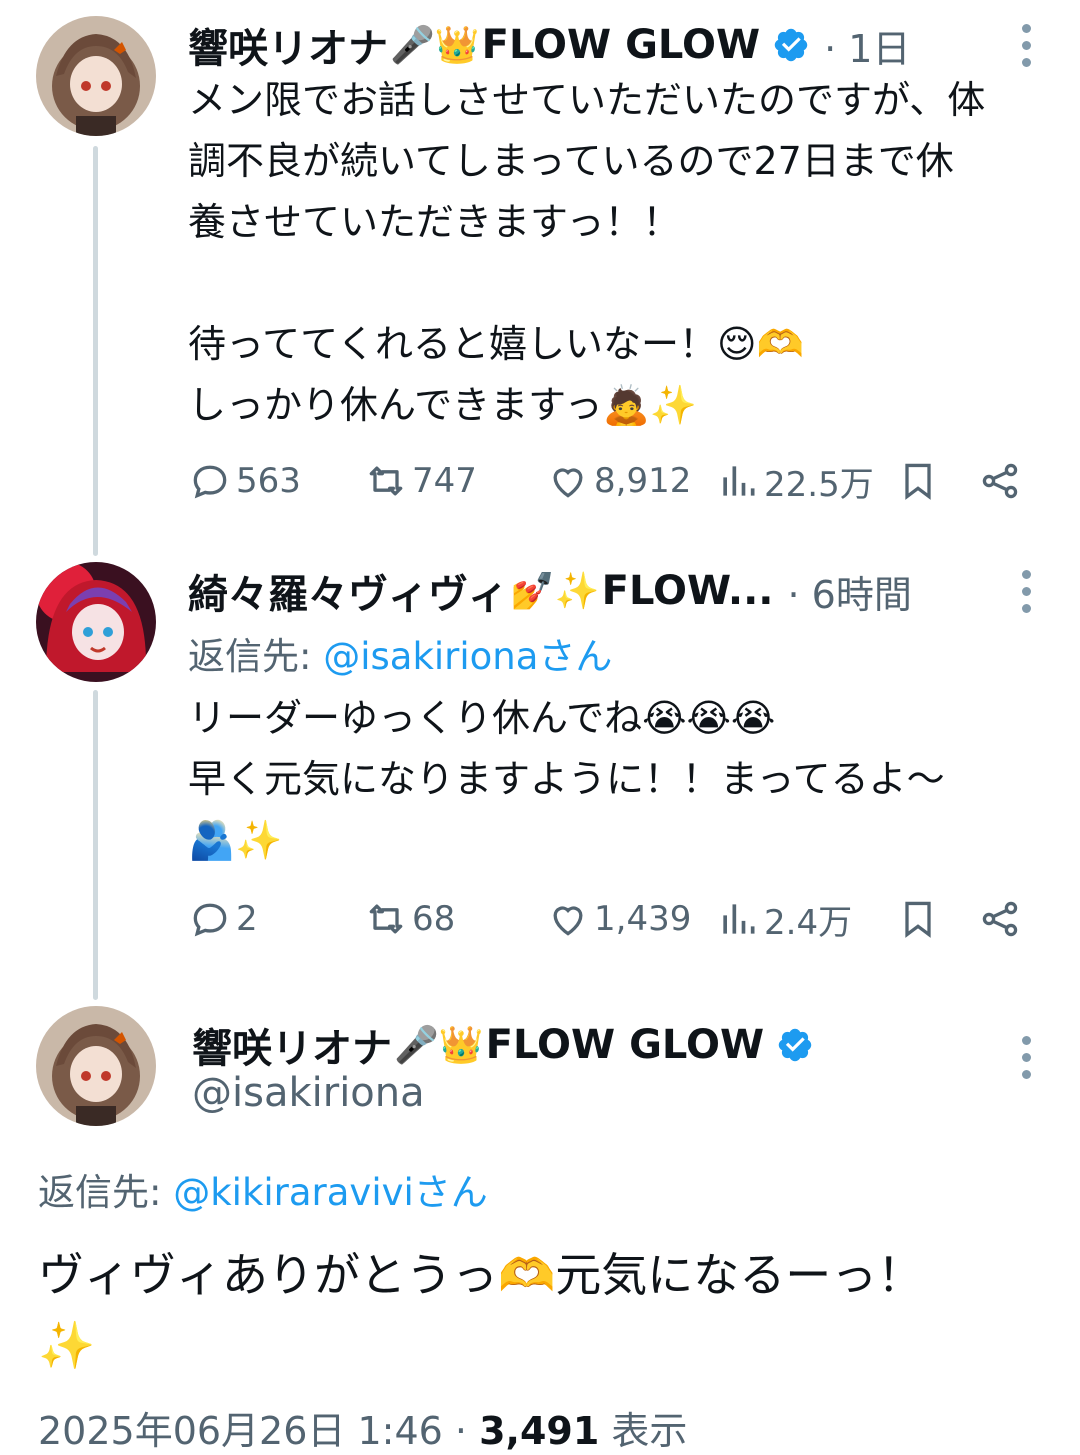  Describe the element at coordinates (96, 622) in the screenshot. I see `avatar-vivi` at that location.